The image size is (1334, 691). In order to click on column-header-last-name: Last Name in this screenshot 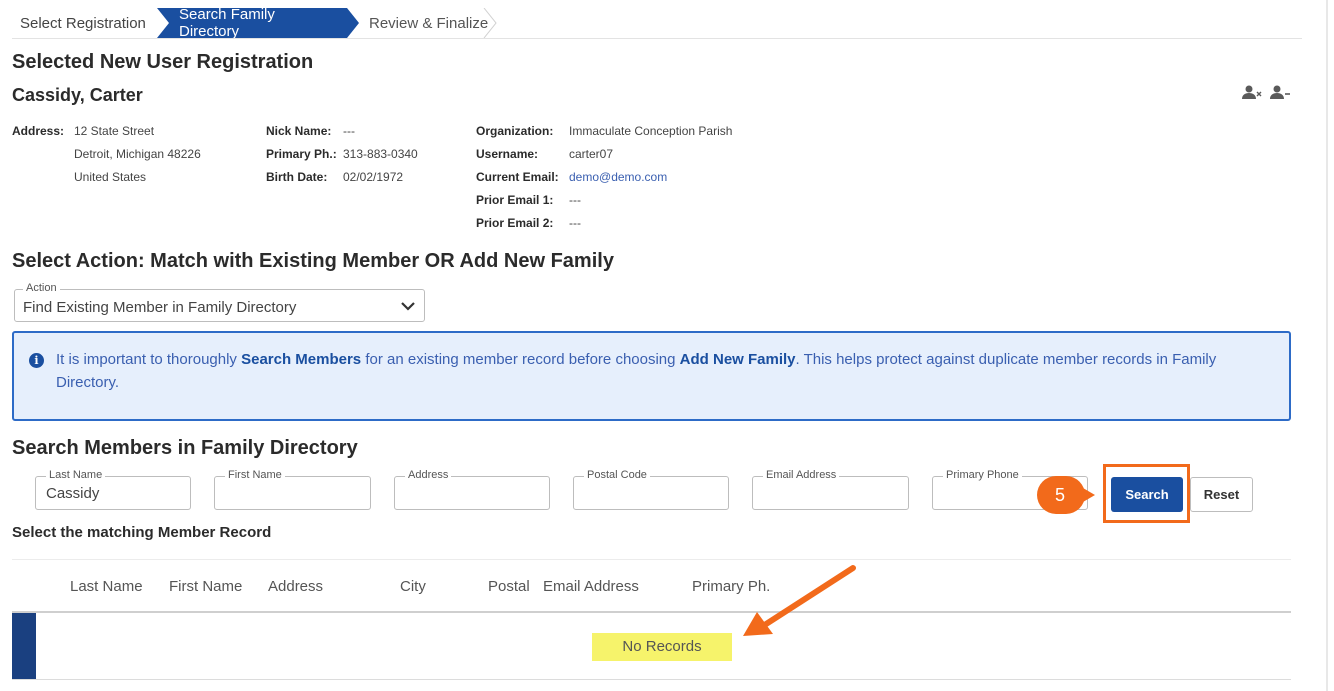, I will do `click(106, 586)`.